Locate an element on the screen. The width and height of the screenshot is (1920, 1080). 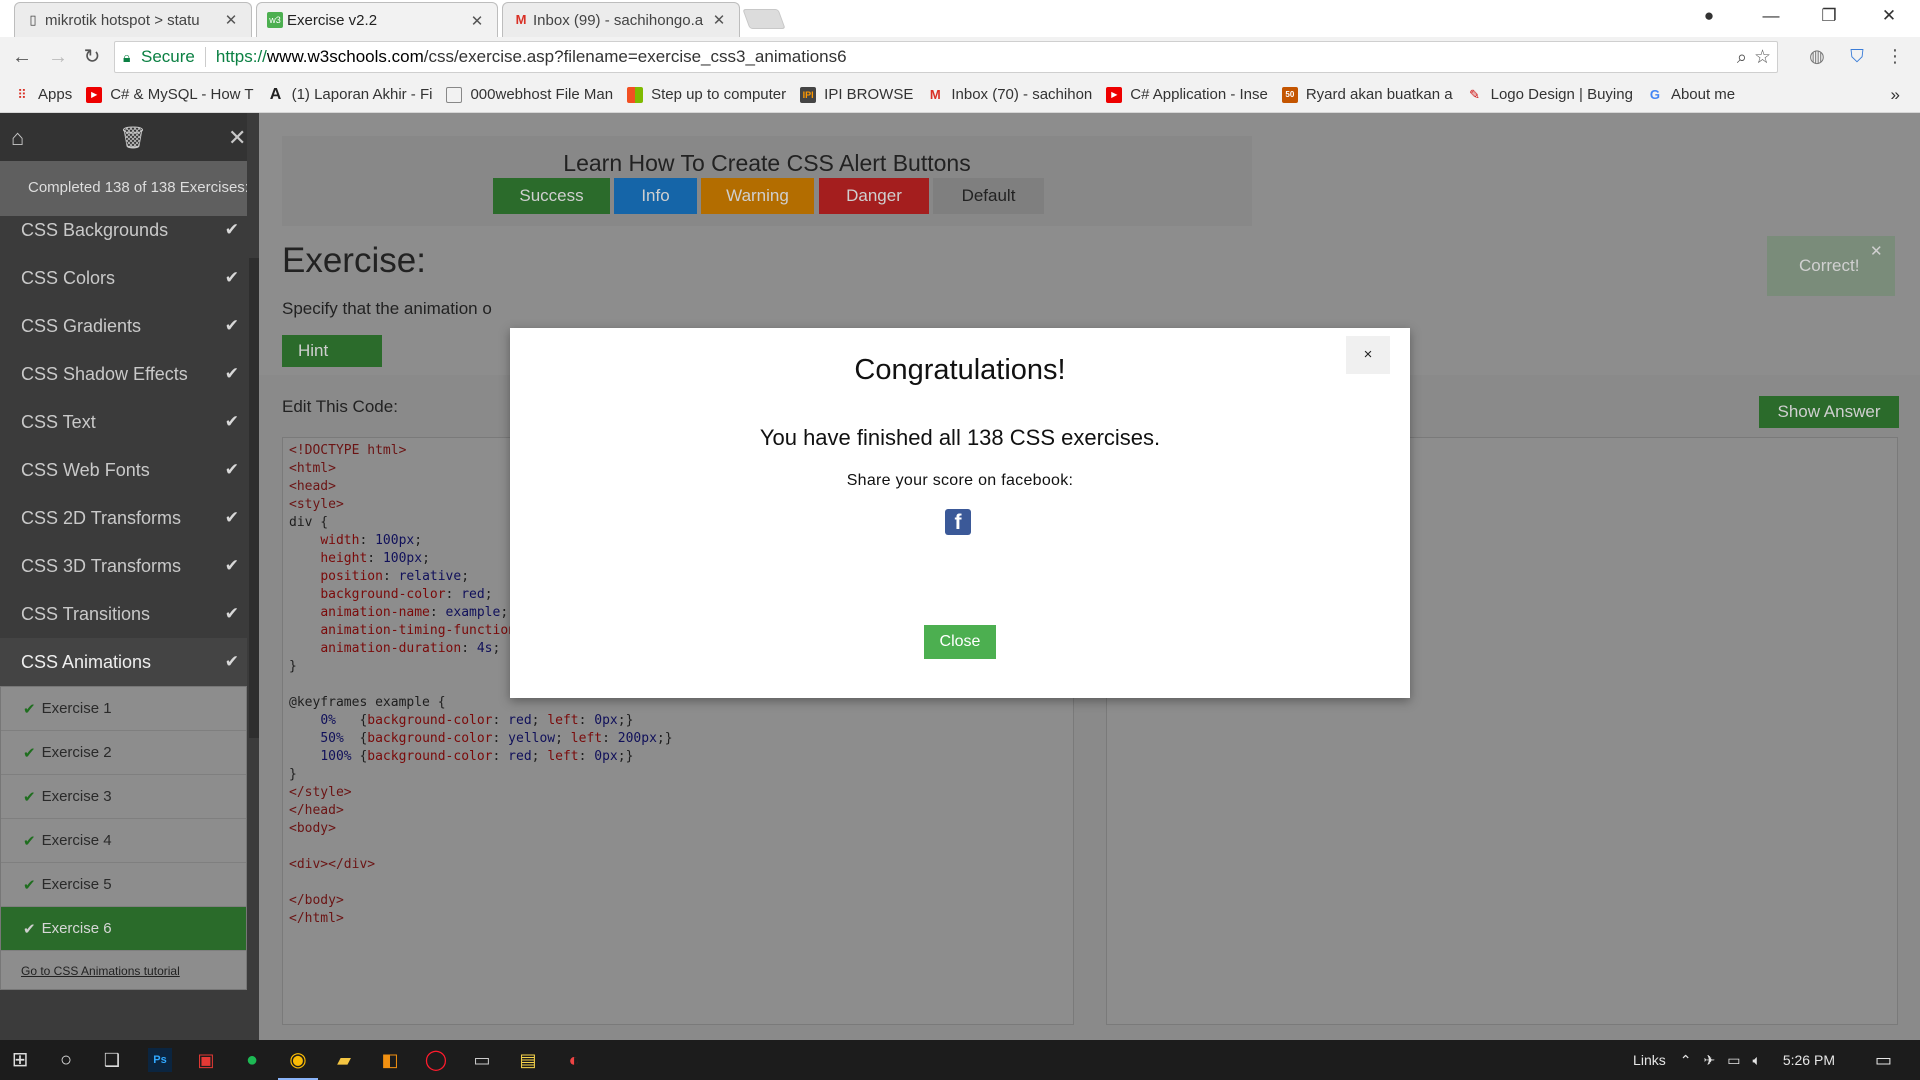
exercise-item-5: ✔ Exercise 5 is located at coordinates (123, 885).